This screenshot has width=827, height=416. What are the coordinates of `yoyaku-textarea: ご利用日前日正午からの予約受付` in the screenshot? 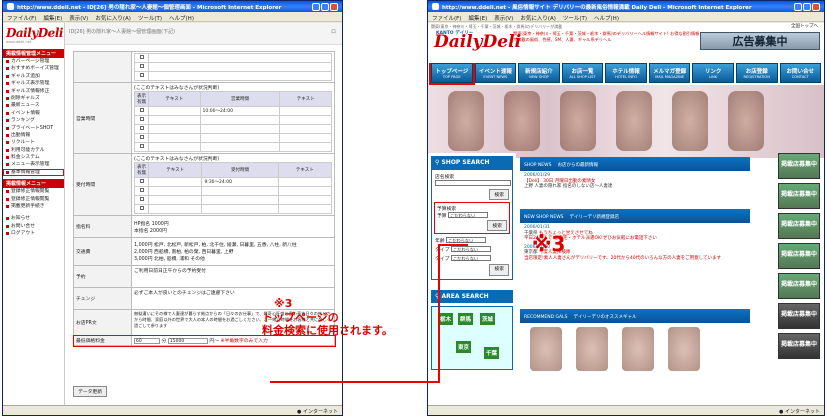 It's located at (233, 276).